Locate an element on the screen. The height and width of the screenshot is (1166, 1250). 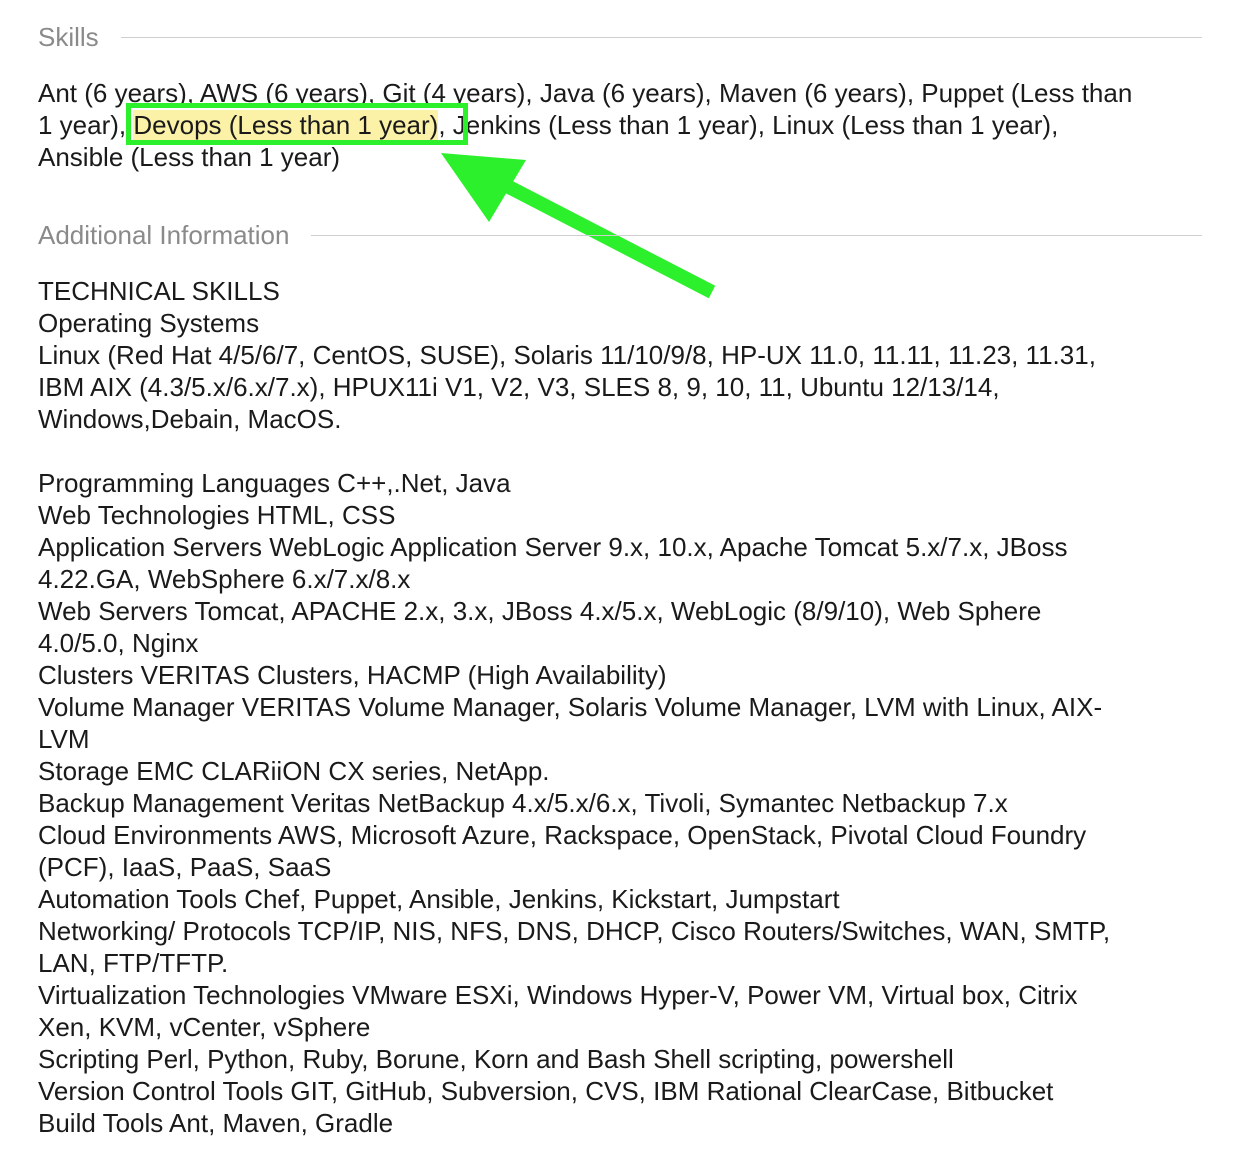
additional-info-section-heading: Additional Information is located at coordinates (620, 235).